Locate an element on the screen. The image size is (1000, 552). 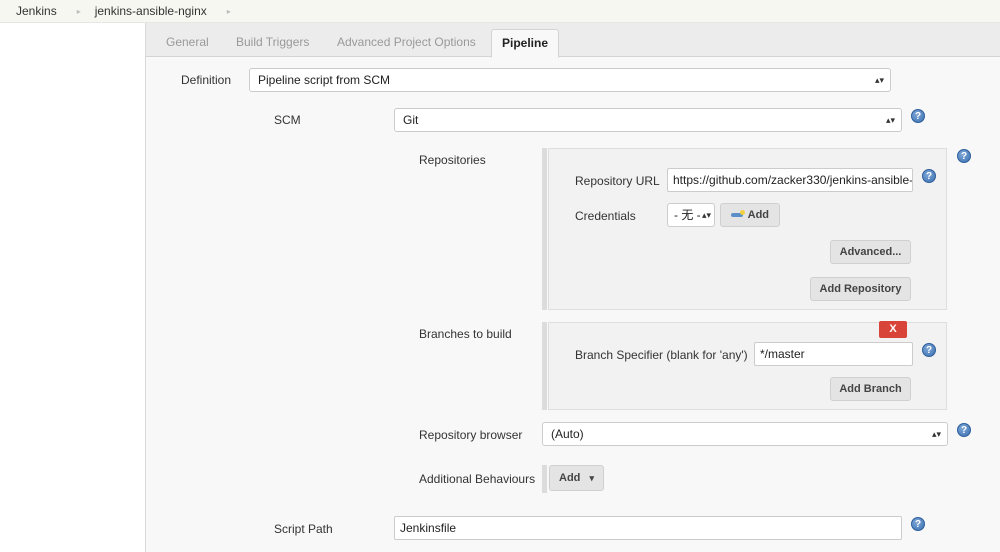
scm-label: SCM is located at coordinates (287, 120).